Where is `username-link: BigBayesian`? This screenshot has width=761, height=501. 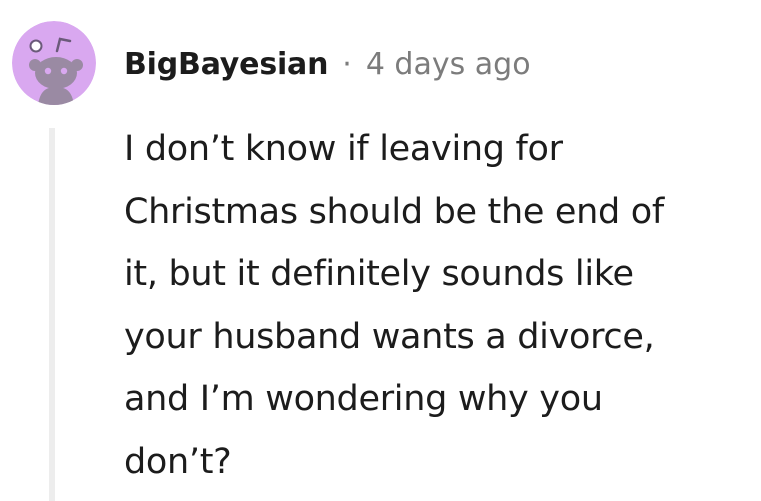
username-link: BigBayesian is located at coordinates (226, 64).